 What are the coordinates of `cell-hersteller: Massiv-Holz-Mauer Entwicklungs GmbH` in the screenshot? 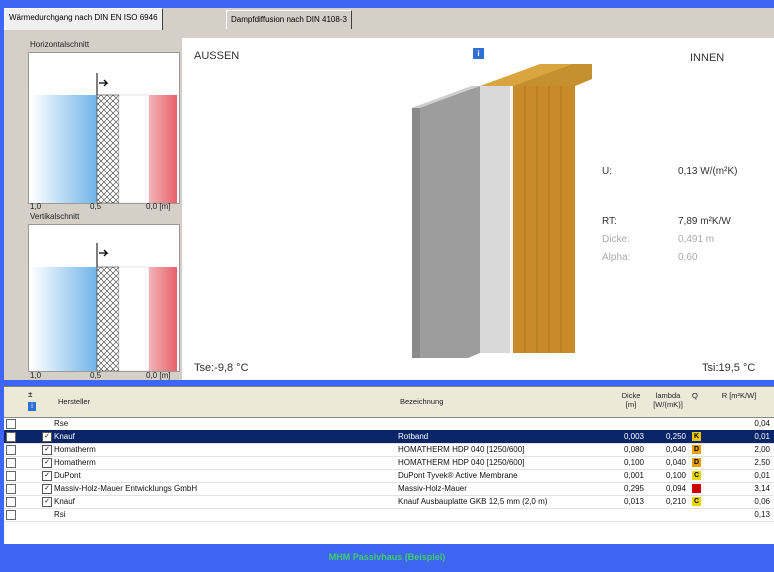 It's located at (126, 488).